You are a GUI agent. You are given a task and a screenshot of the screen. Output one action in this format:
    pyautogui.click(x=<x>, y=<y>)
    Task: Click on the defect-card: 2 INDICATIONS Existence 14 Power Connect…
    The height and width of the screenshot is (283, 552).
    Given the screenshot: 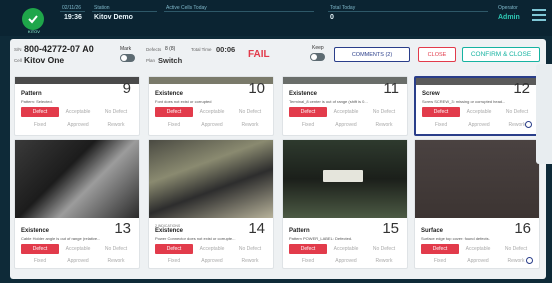 What is the action you would take?
    pyautogui.click(x=211, y=204)
    